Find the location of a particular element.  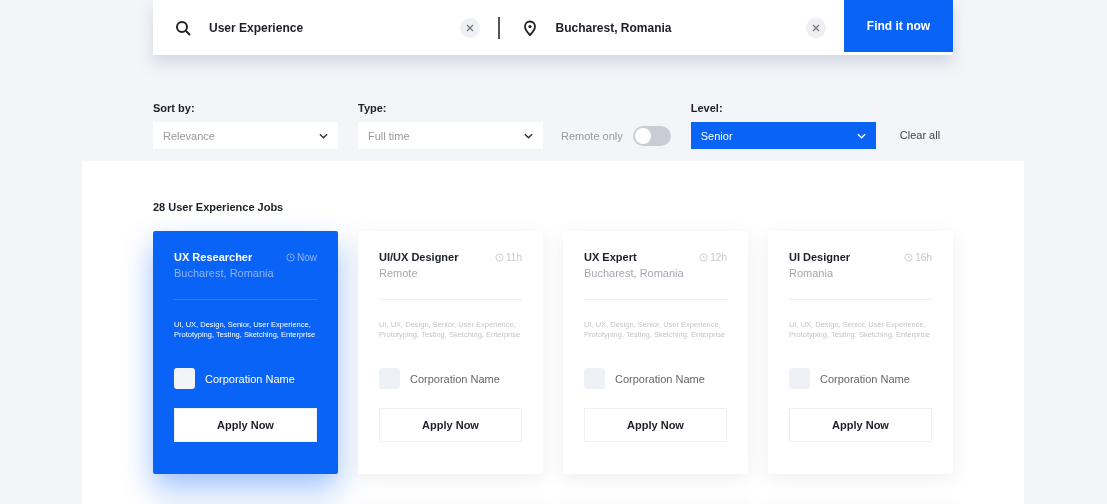

search-icon is located at coordinates (183, 27).